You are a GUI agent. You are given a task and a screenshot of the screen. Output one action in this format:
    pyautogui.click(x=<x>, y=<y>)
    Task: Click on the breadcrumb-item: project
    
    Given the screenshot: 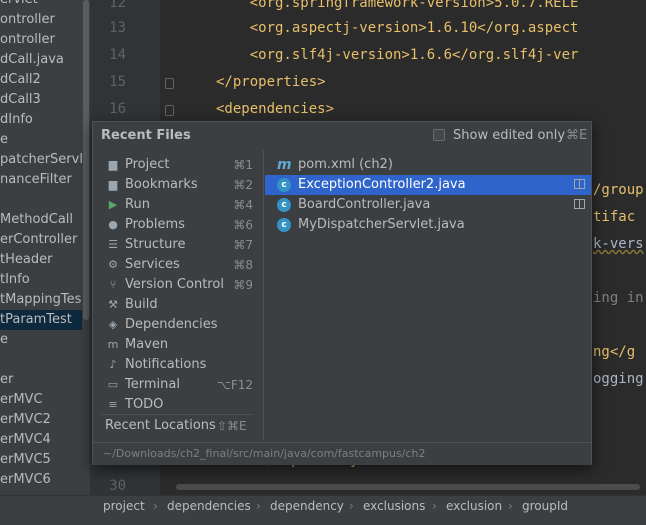 What is the action you would take?
    pyautogui.click(x=124, y=506)
    